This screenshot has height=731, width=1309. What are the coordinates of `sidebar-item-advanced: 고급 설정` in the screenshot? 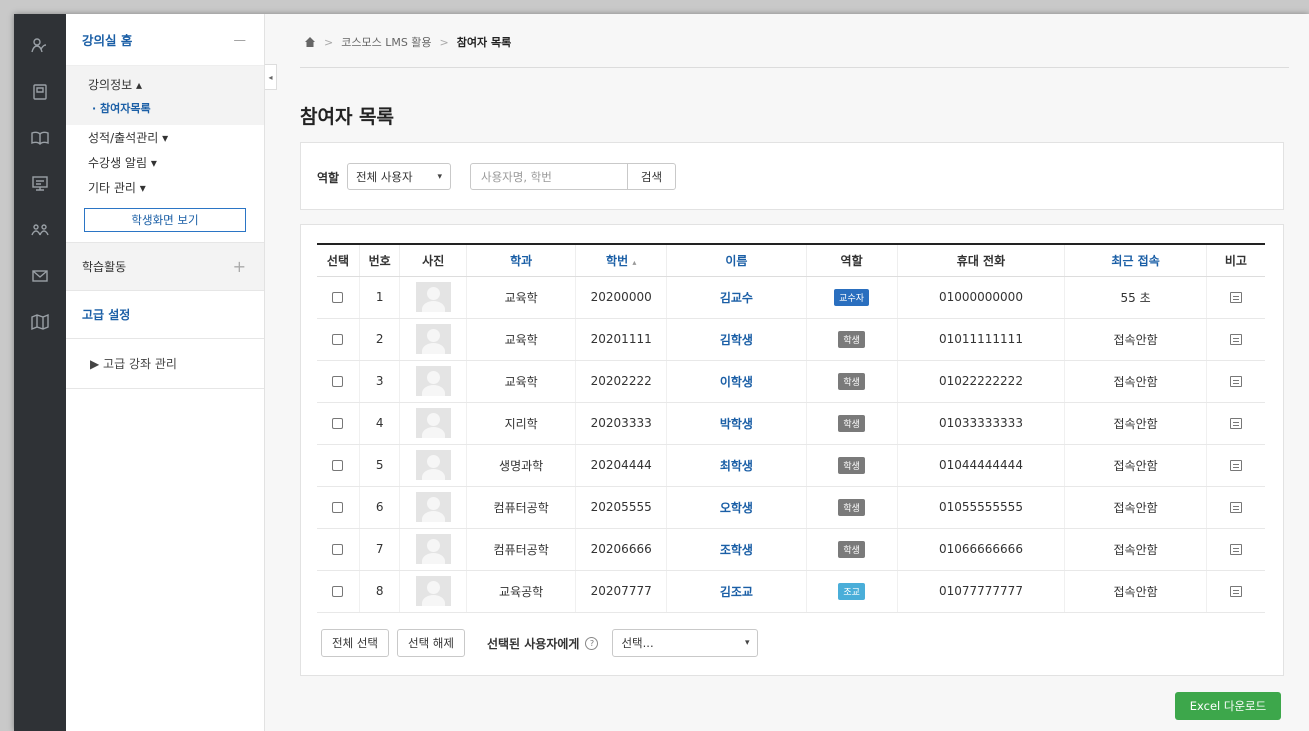 It's located at (165, 315).